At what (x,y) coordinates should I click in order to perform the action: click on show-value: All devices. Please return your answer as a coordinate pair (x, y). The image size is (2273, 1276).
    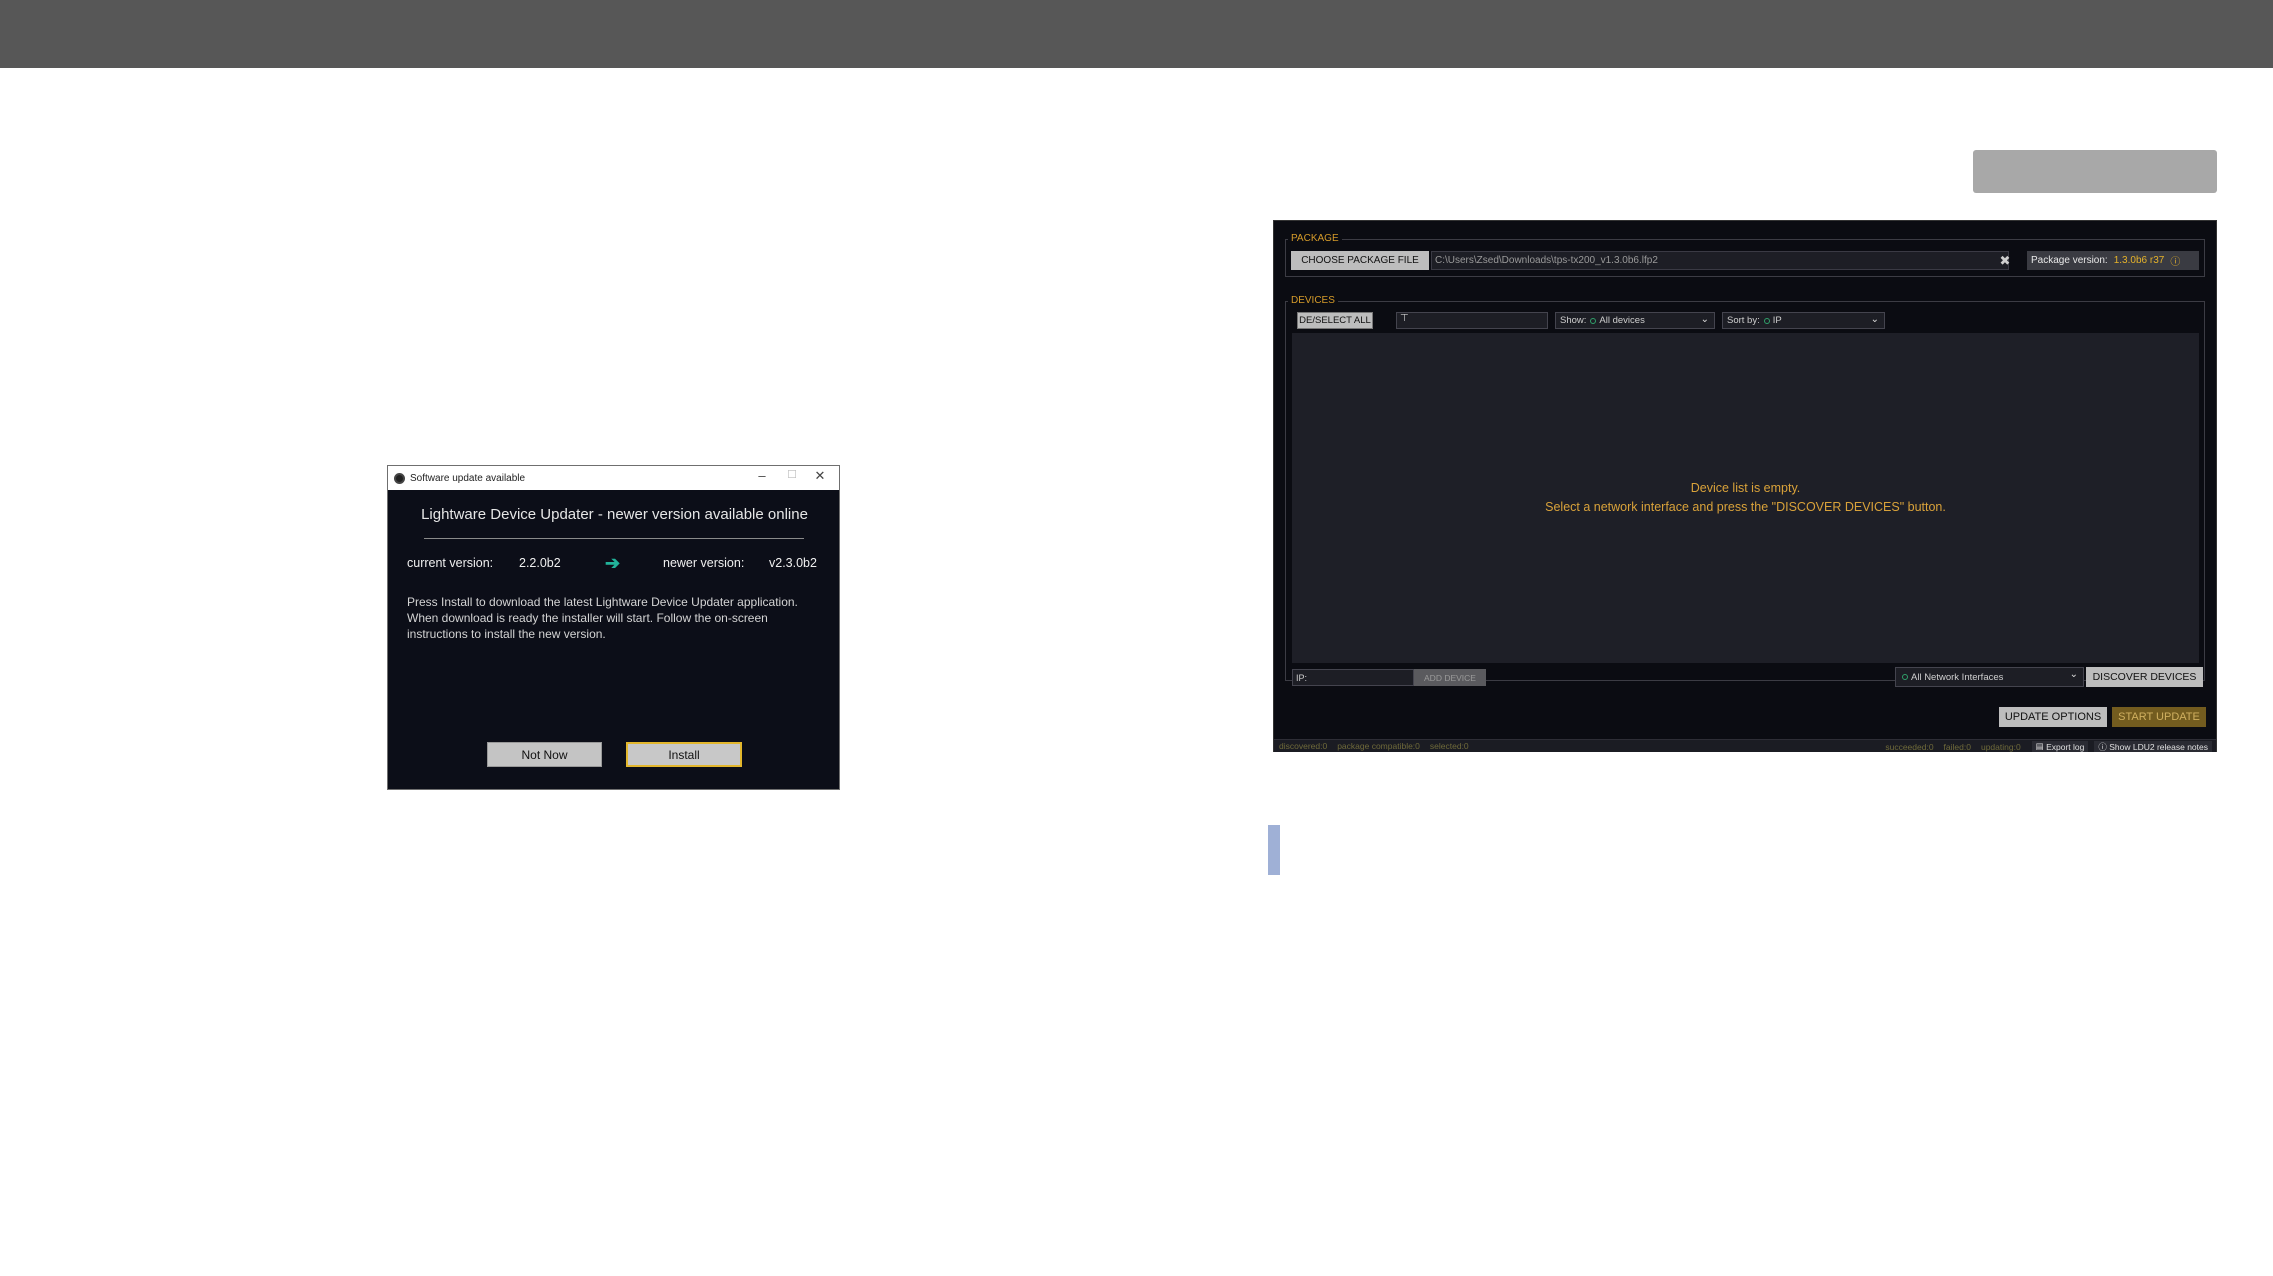
    Looking at the image, I should click on (1622, 320).